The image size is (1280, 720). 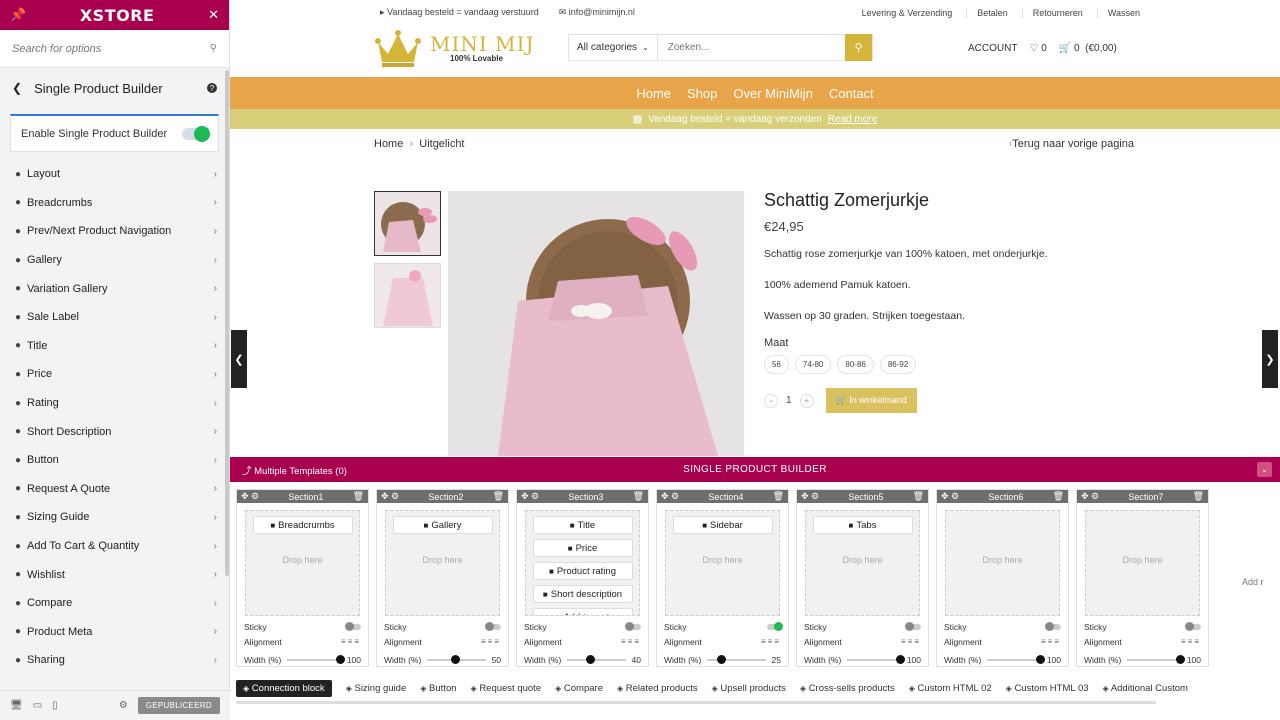 I want to click on close-icon: ✕, so click(x=213, y=15).